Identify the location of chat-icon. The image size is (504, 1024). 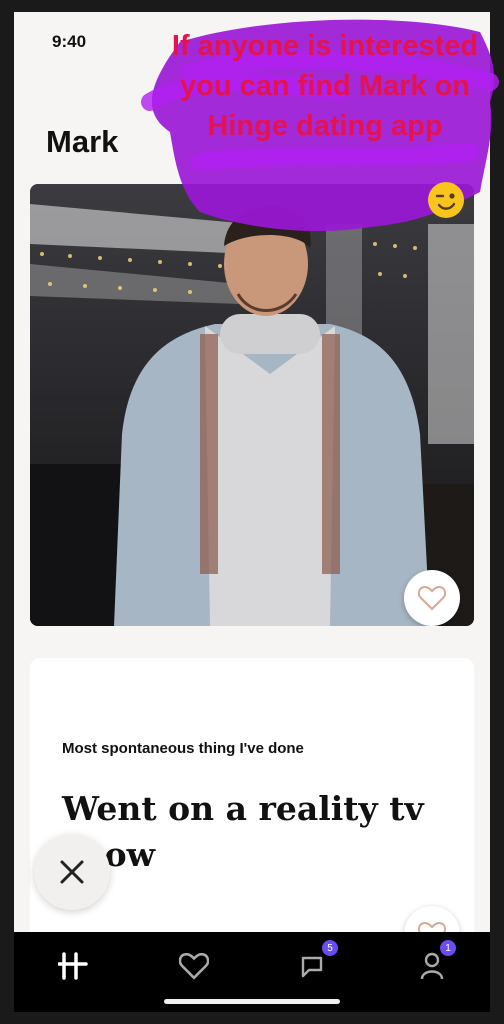
(312, 967).